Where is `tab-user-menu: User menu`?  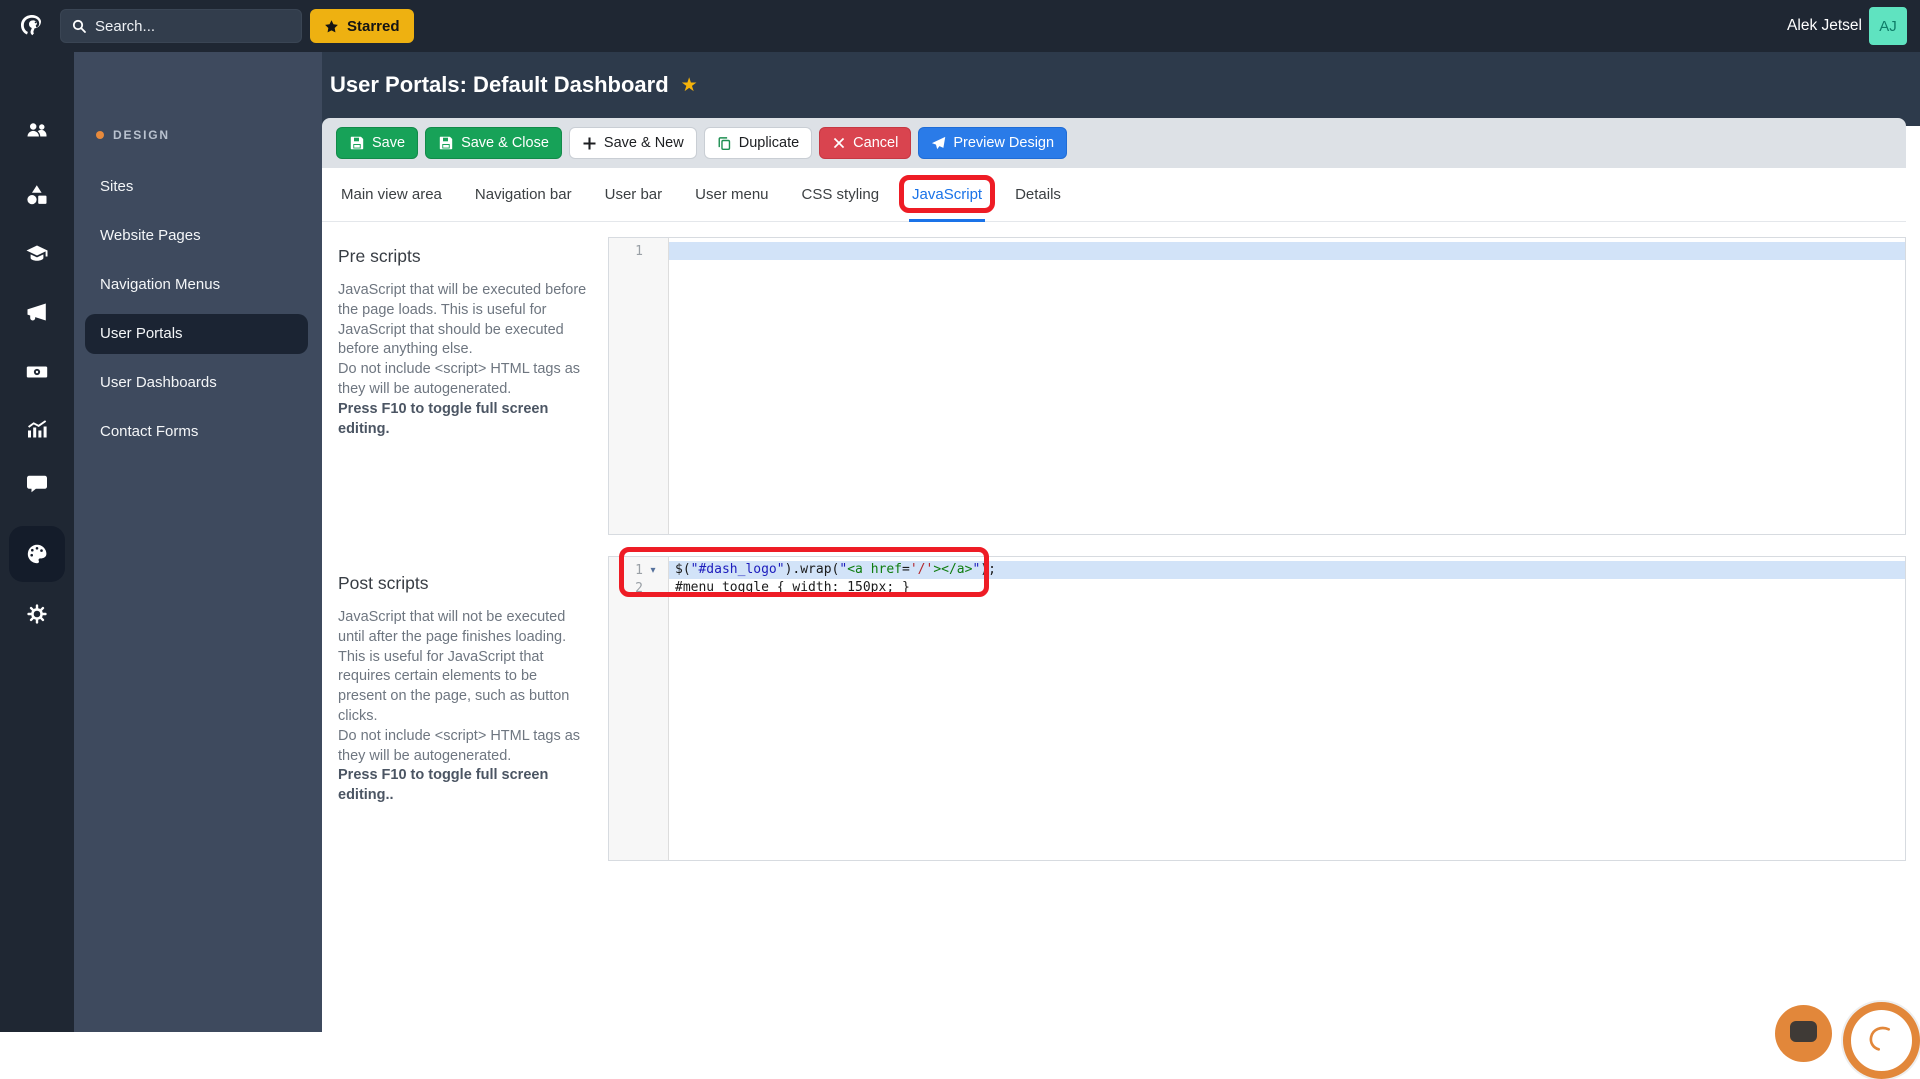
tab-user-menu: User menu is located at coordinates (731, 194).